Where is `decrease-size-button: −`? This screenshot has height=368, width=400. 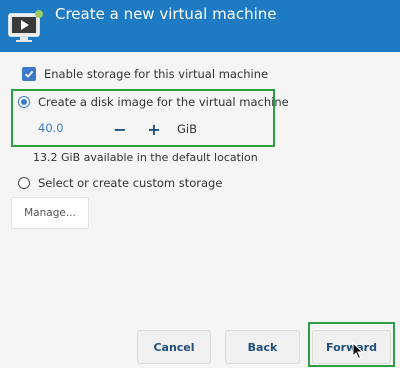
decrease-size-button: − is located at coordinates (120, 129).